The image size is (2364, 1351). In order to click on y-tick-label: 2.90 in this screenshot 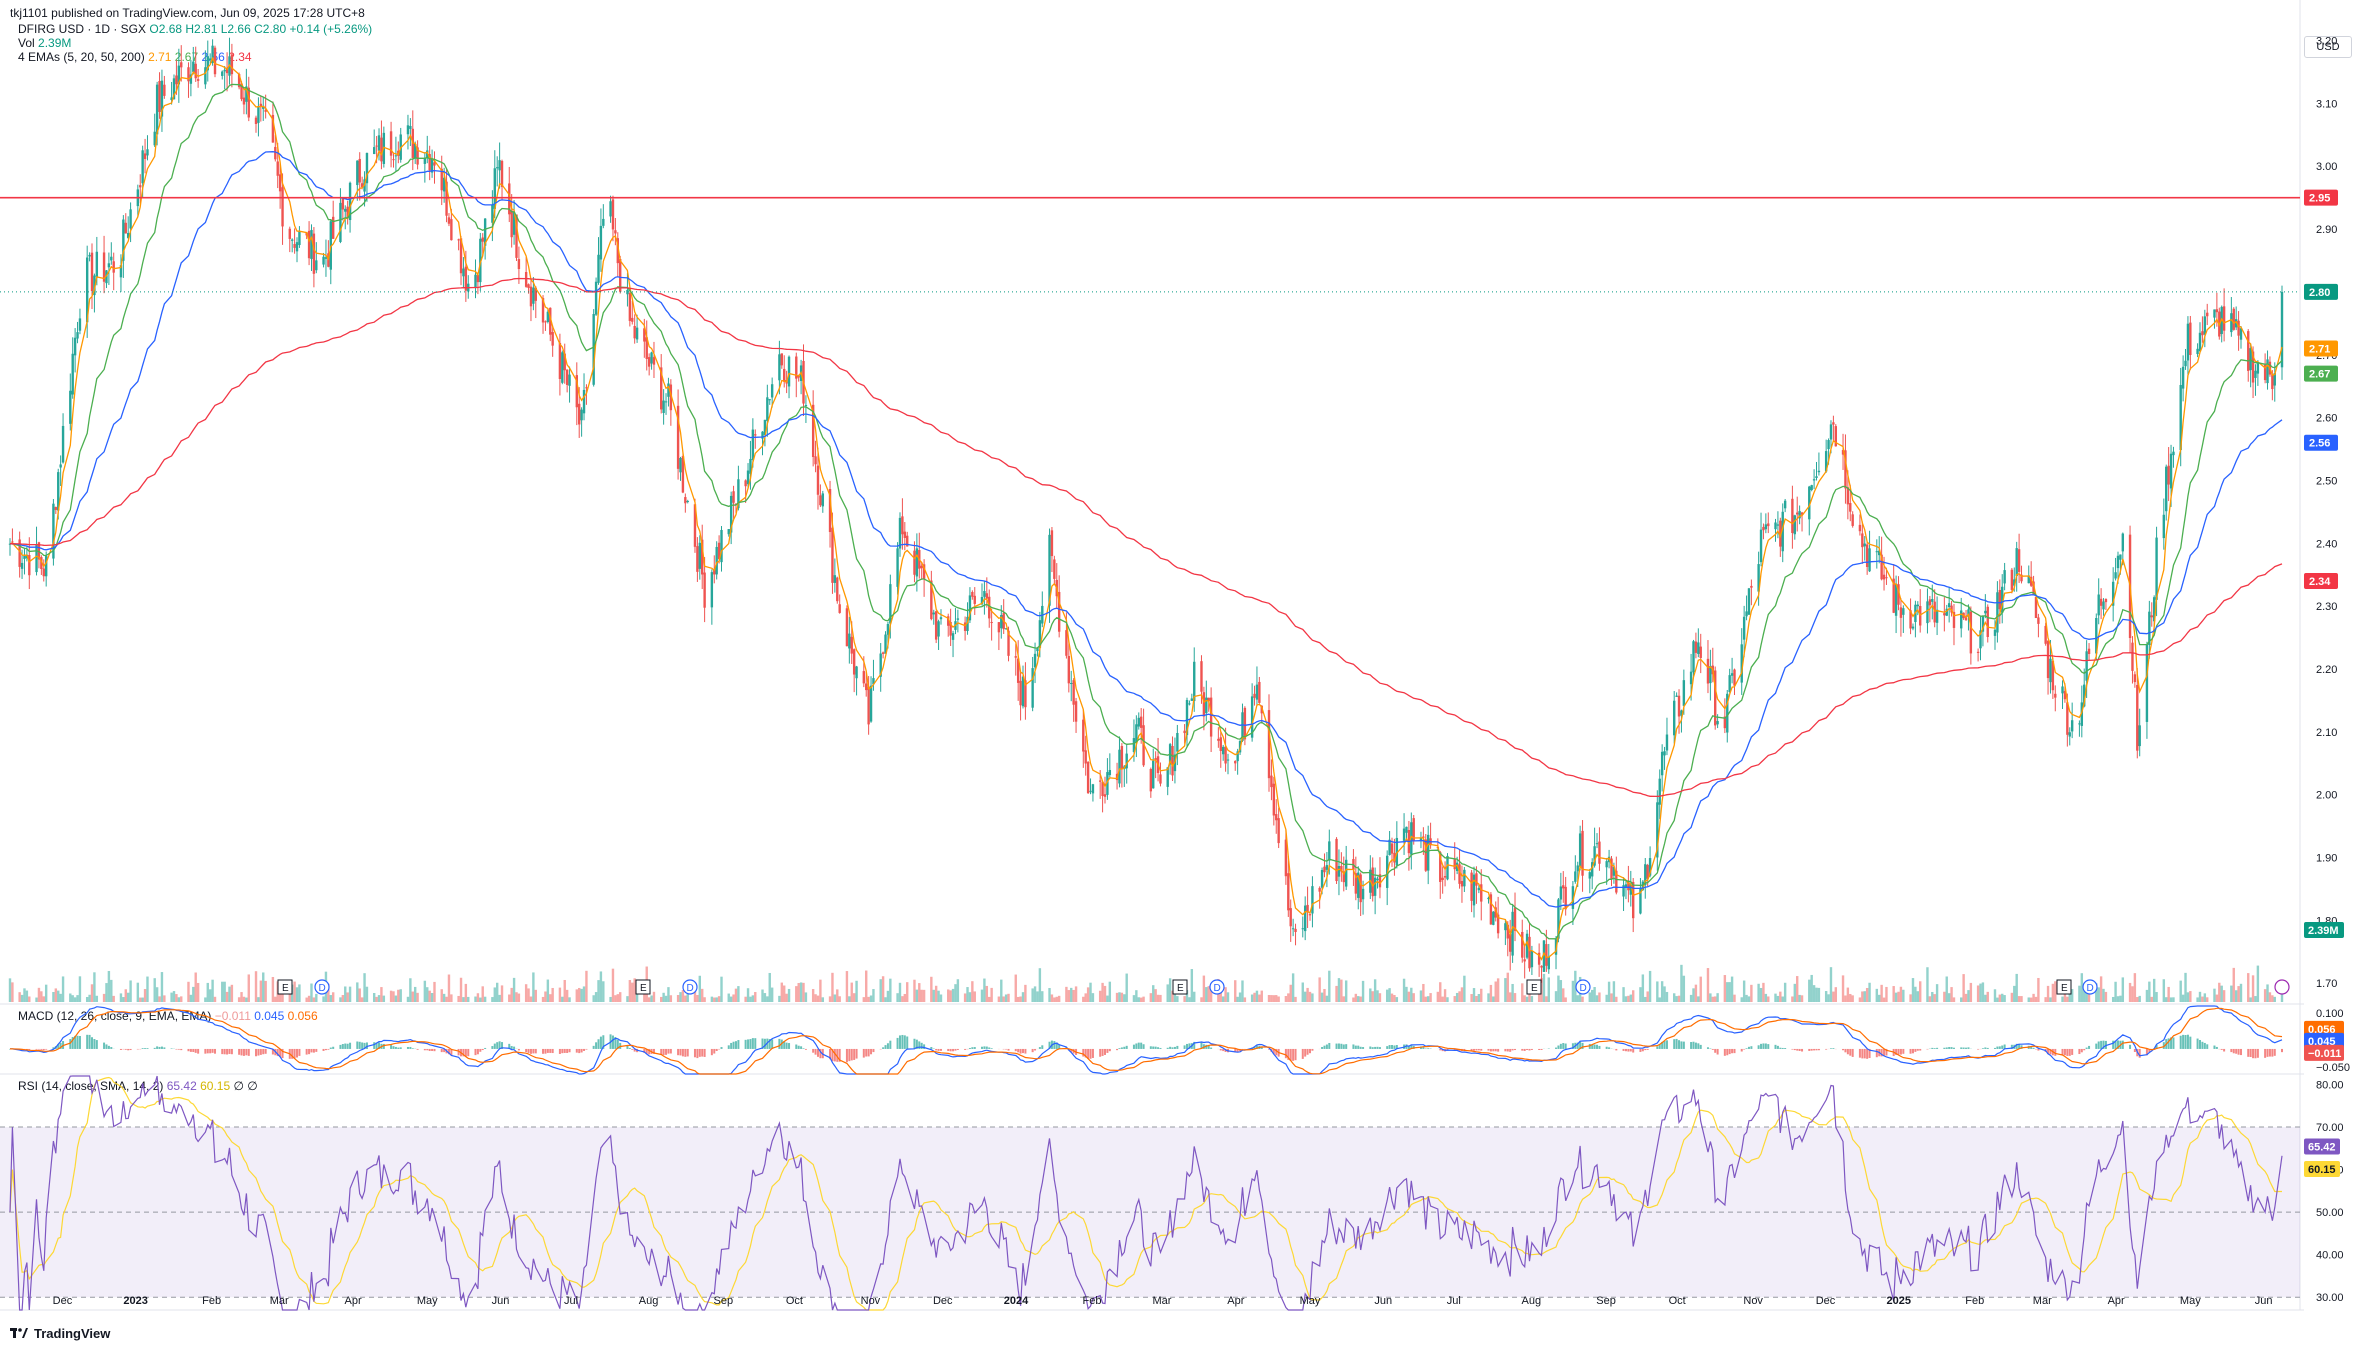, I will do `click(2326, 230)`.